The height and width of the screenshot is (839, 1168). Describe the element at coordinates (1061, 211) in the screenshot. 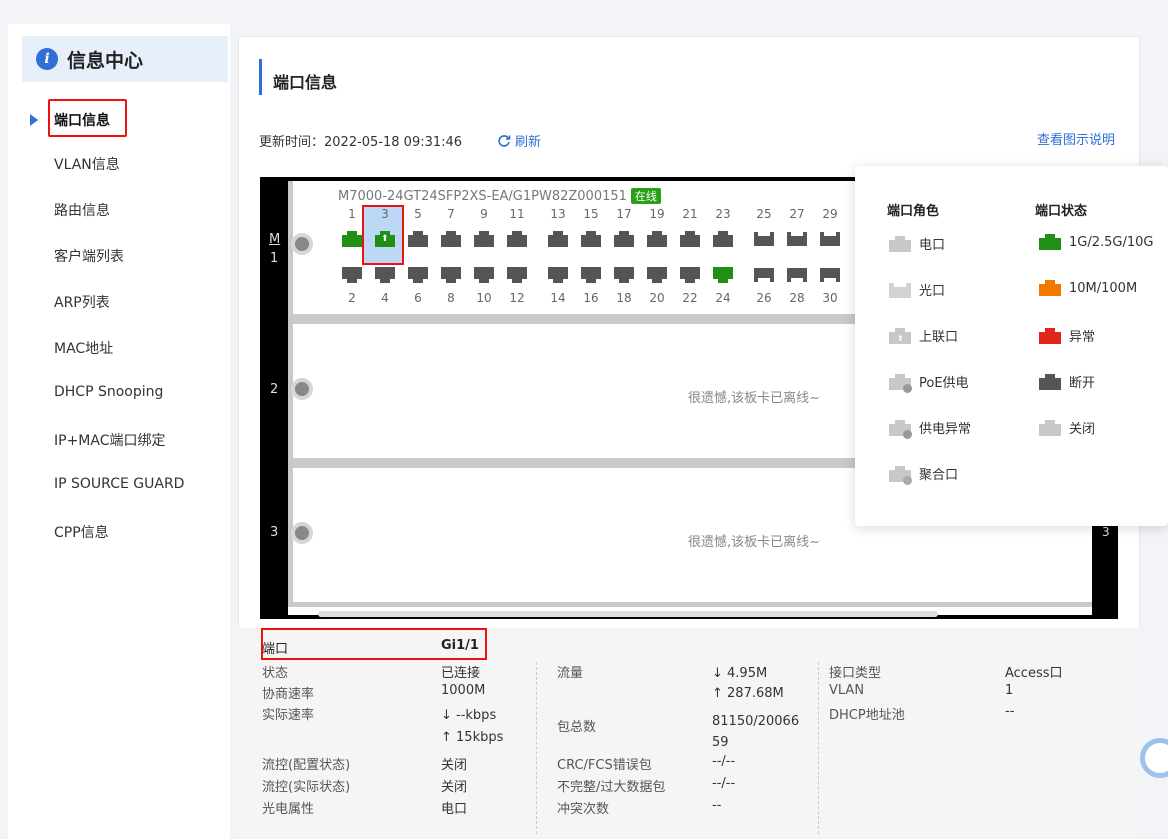

I see `status-title: 端口状态` at that location.